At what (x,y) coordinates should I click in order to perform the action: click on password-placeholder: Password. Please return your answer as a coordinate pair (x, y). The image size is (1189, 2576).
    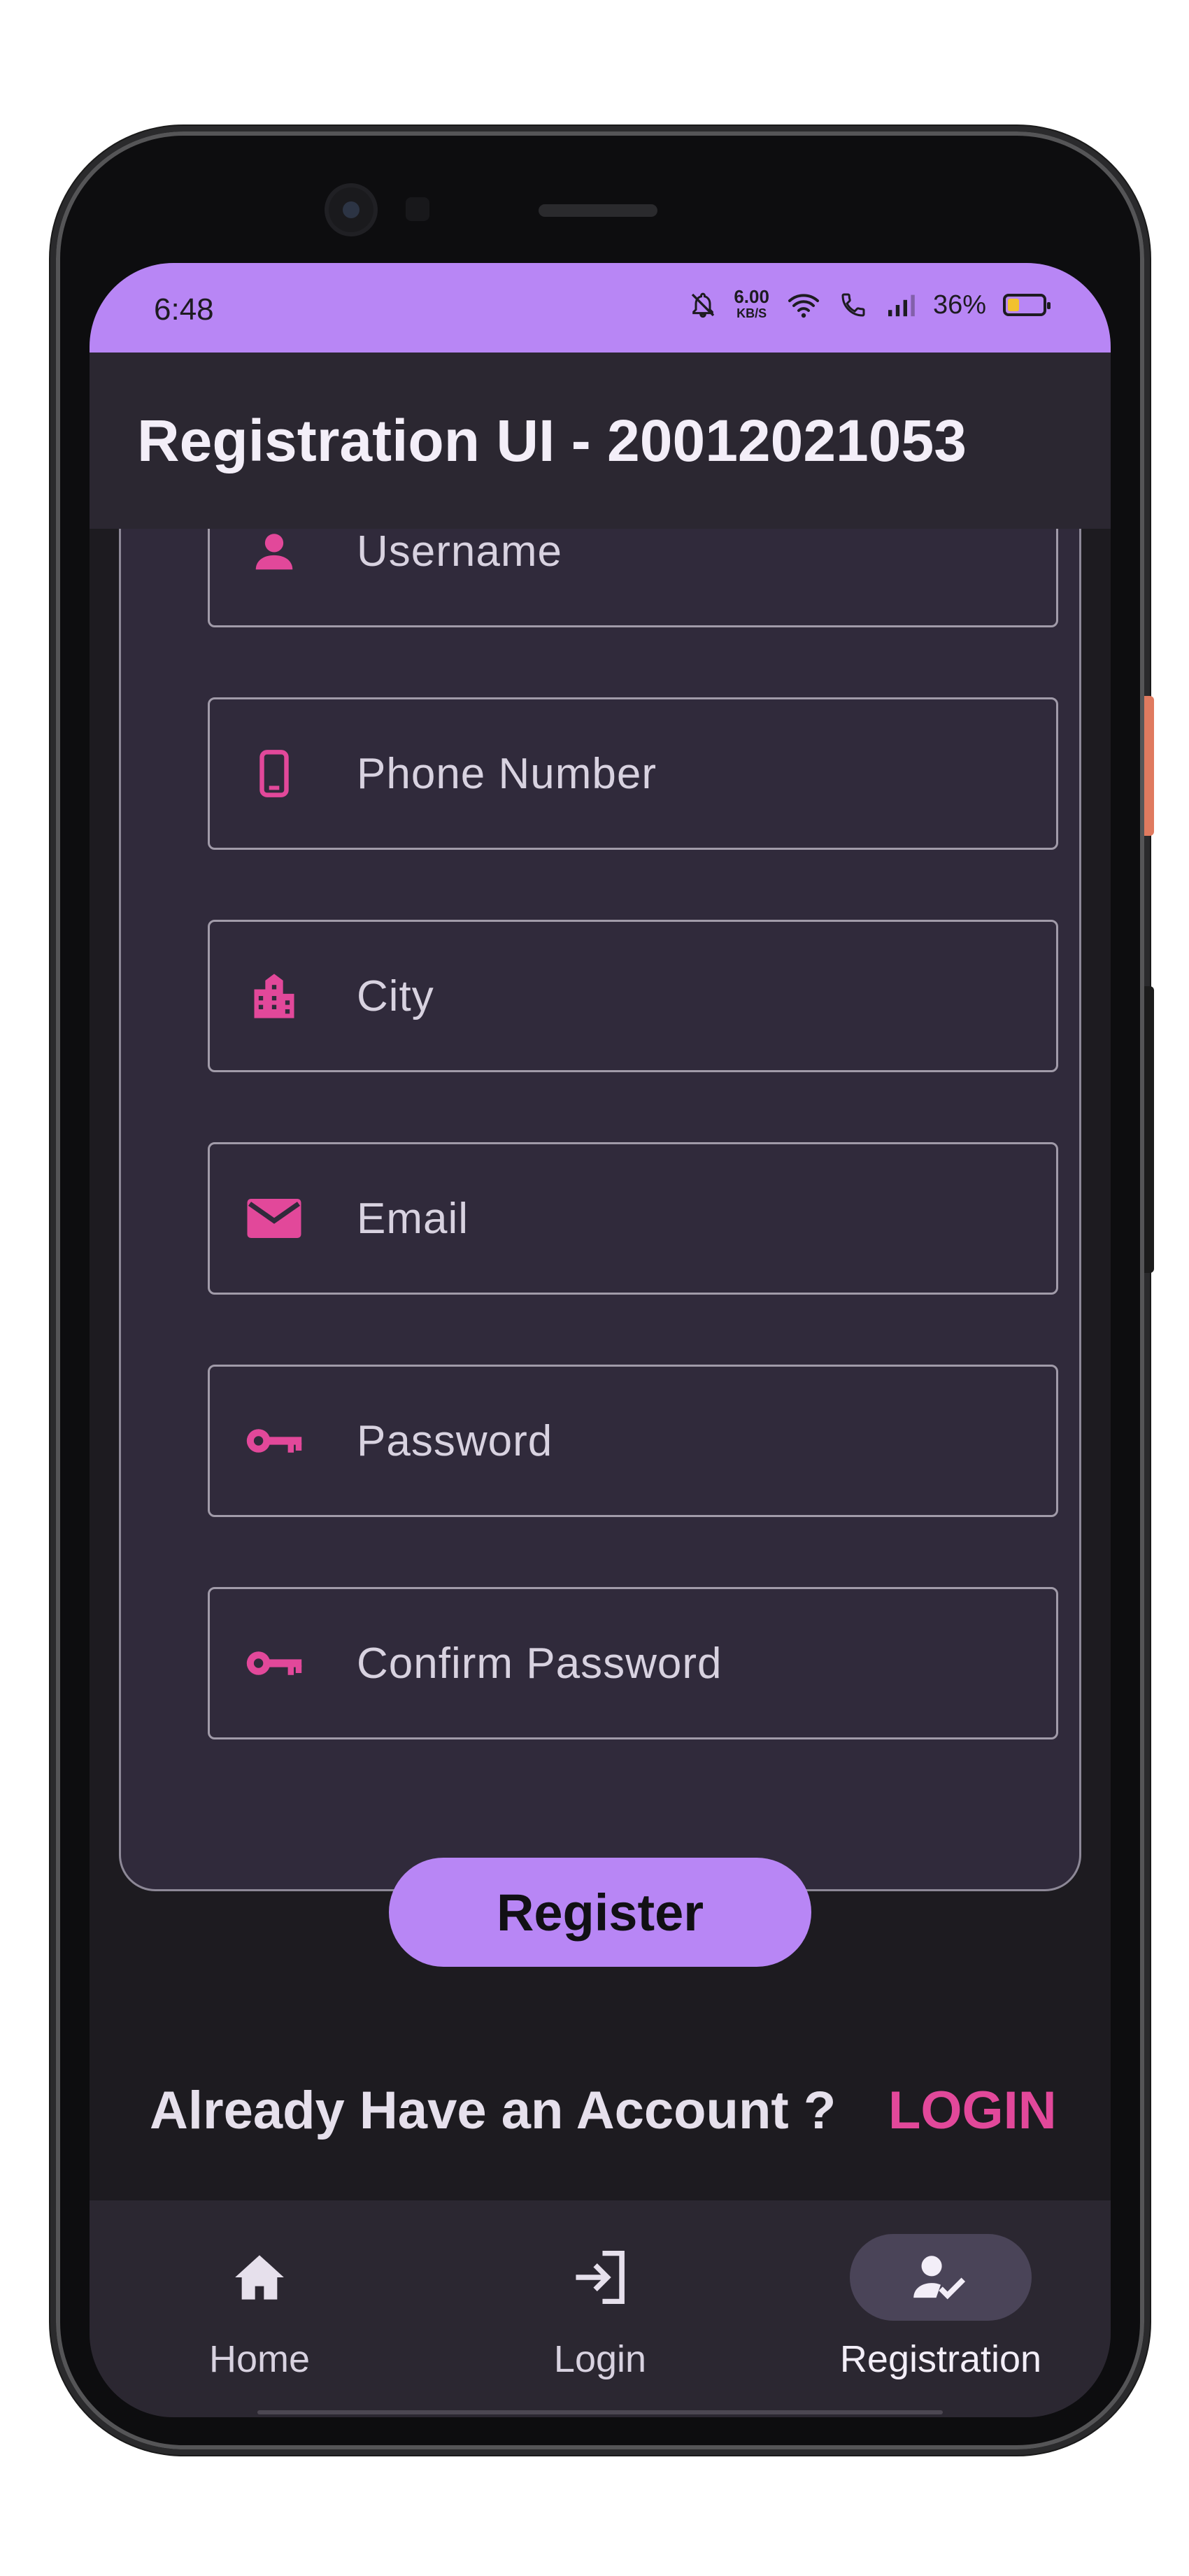
    Looking at the image, I should click on (455, 1440).